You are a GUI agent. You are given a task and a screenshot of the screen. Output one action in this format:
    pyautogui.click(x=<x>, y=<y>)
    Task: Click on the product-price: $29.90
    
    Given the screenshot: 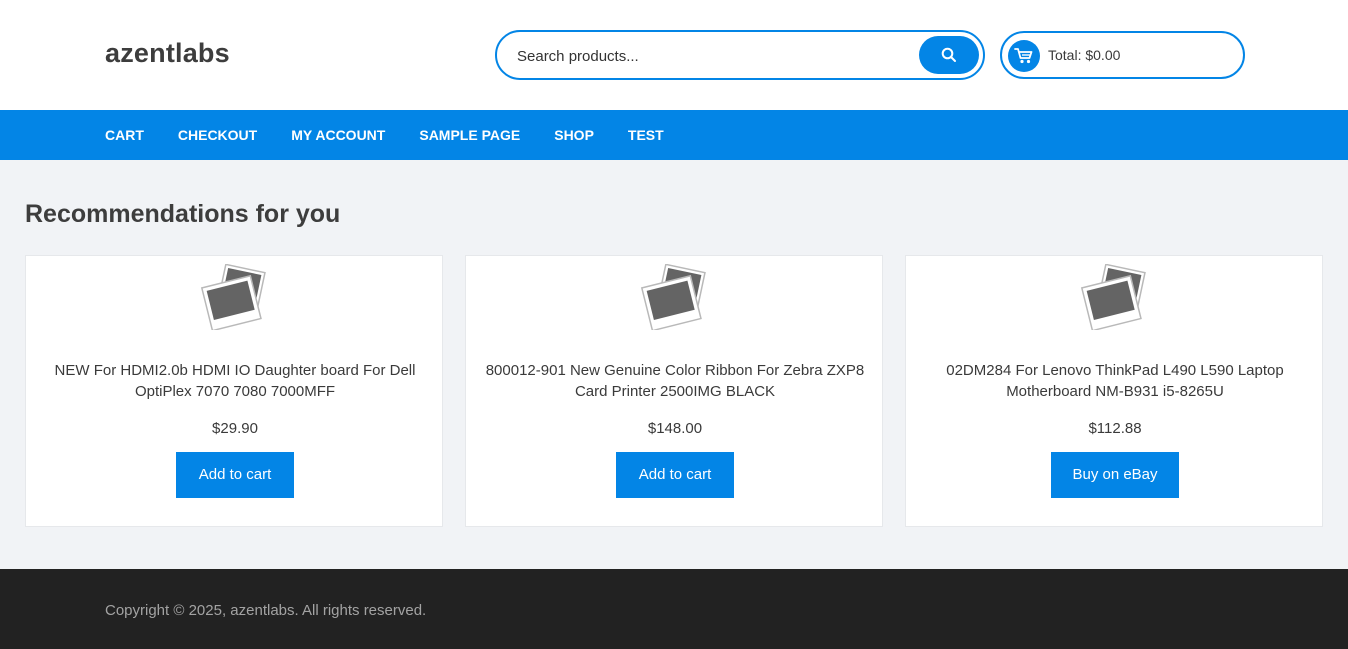 What is the action you would take?
    pyautogui.click(x=235, y=428)
    